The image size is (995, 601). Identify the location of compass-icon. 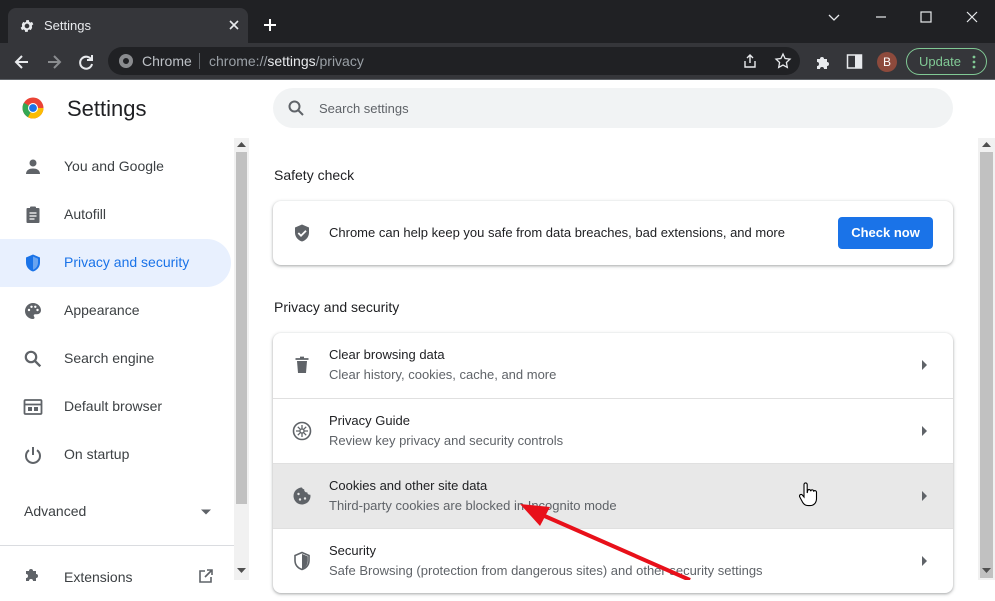
(302, 431).